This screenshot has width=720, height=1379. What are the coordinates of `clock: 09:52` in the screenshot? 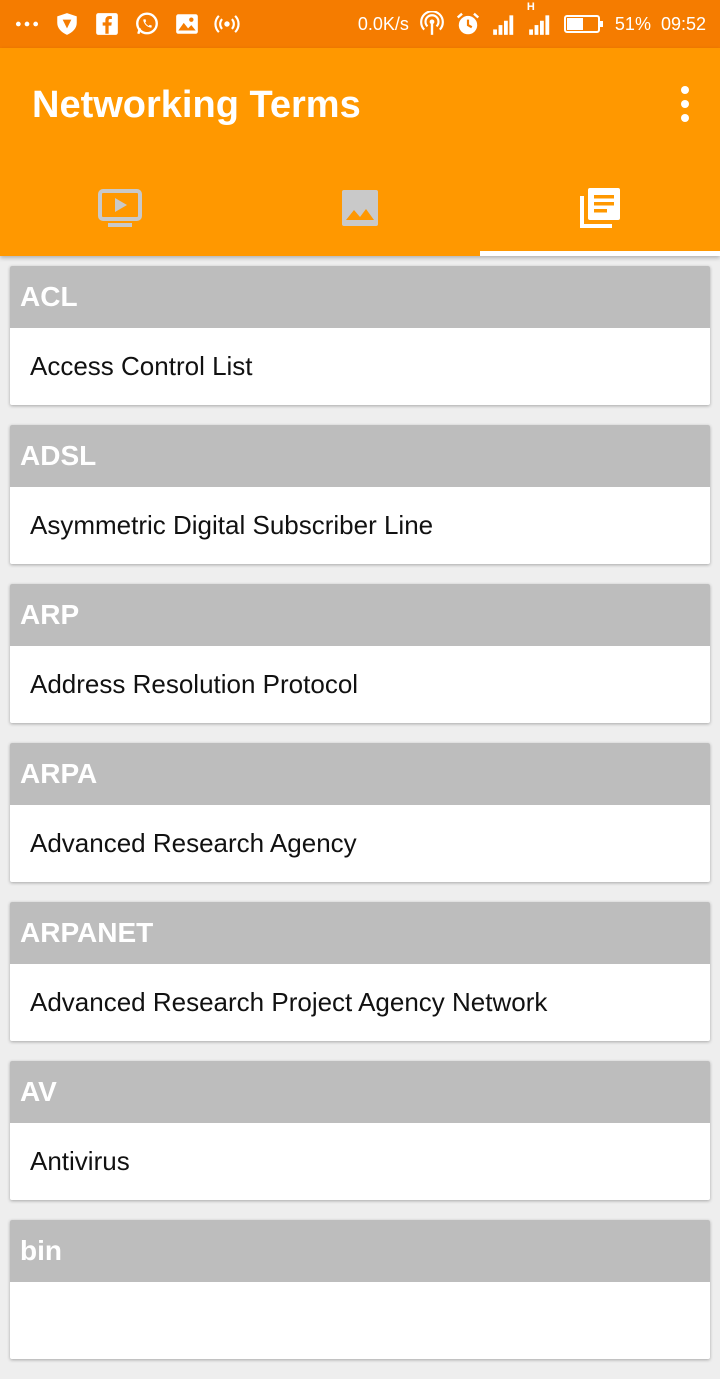 It's located at (683, 23).